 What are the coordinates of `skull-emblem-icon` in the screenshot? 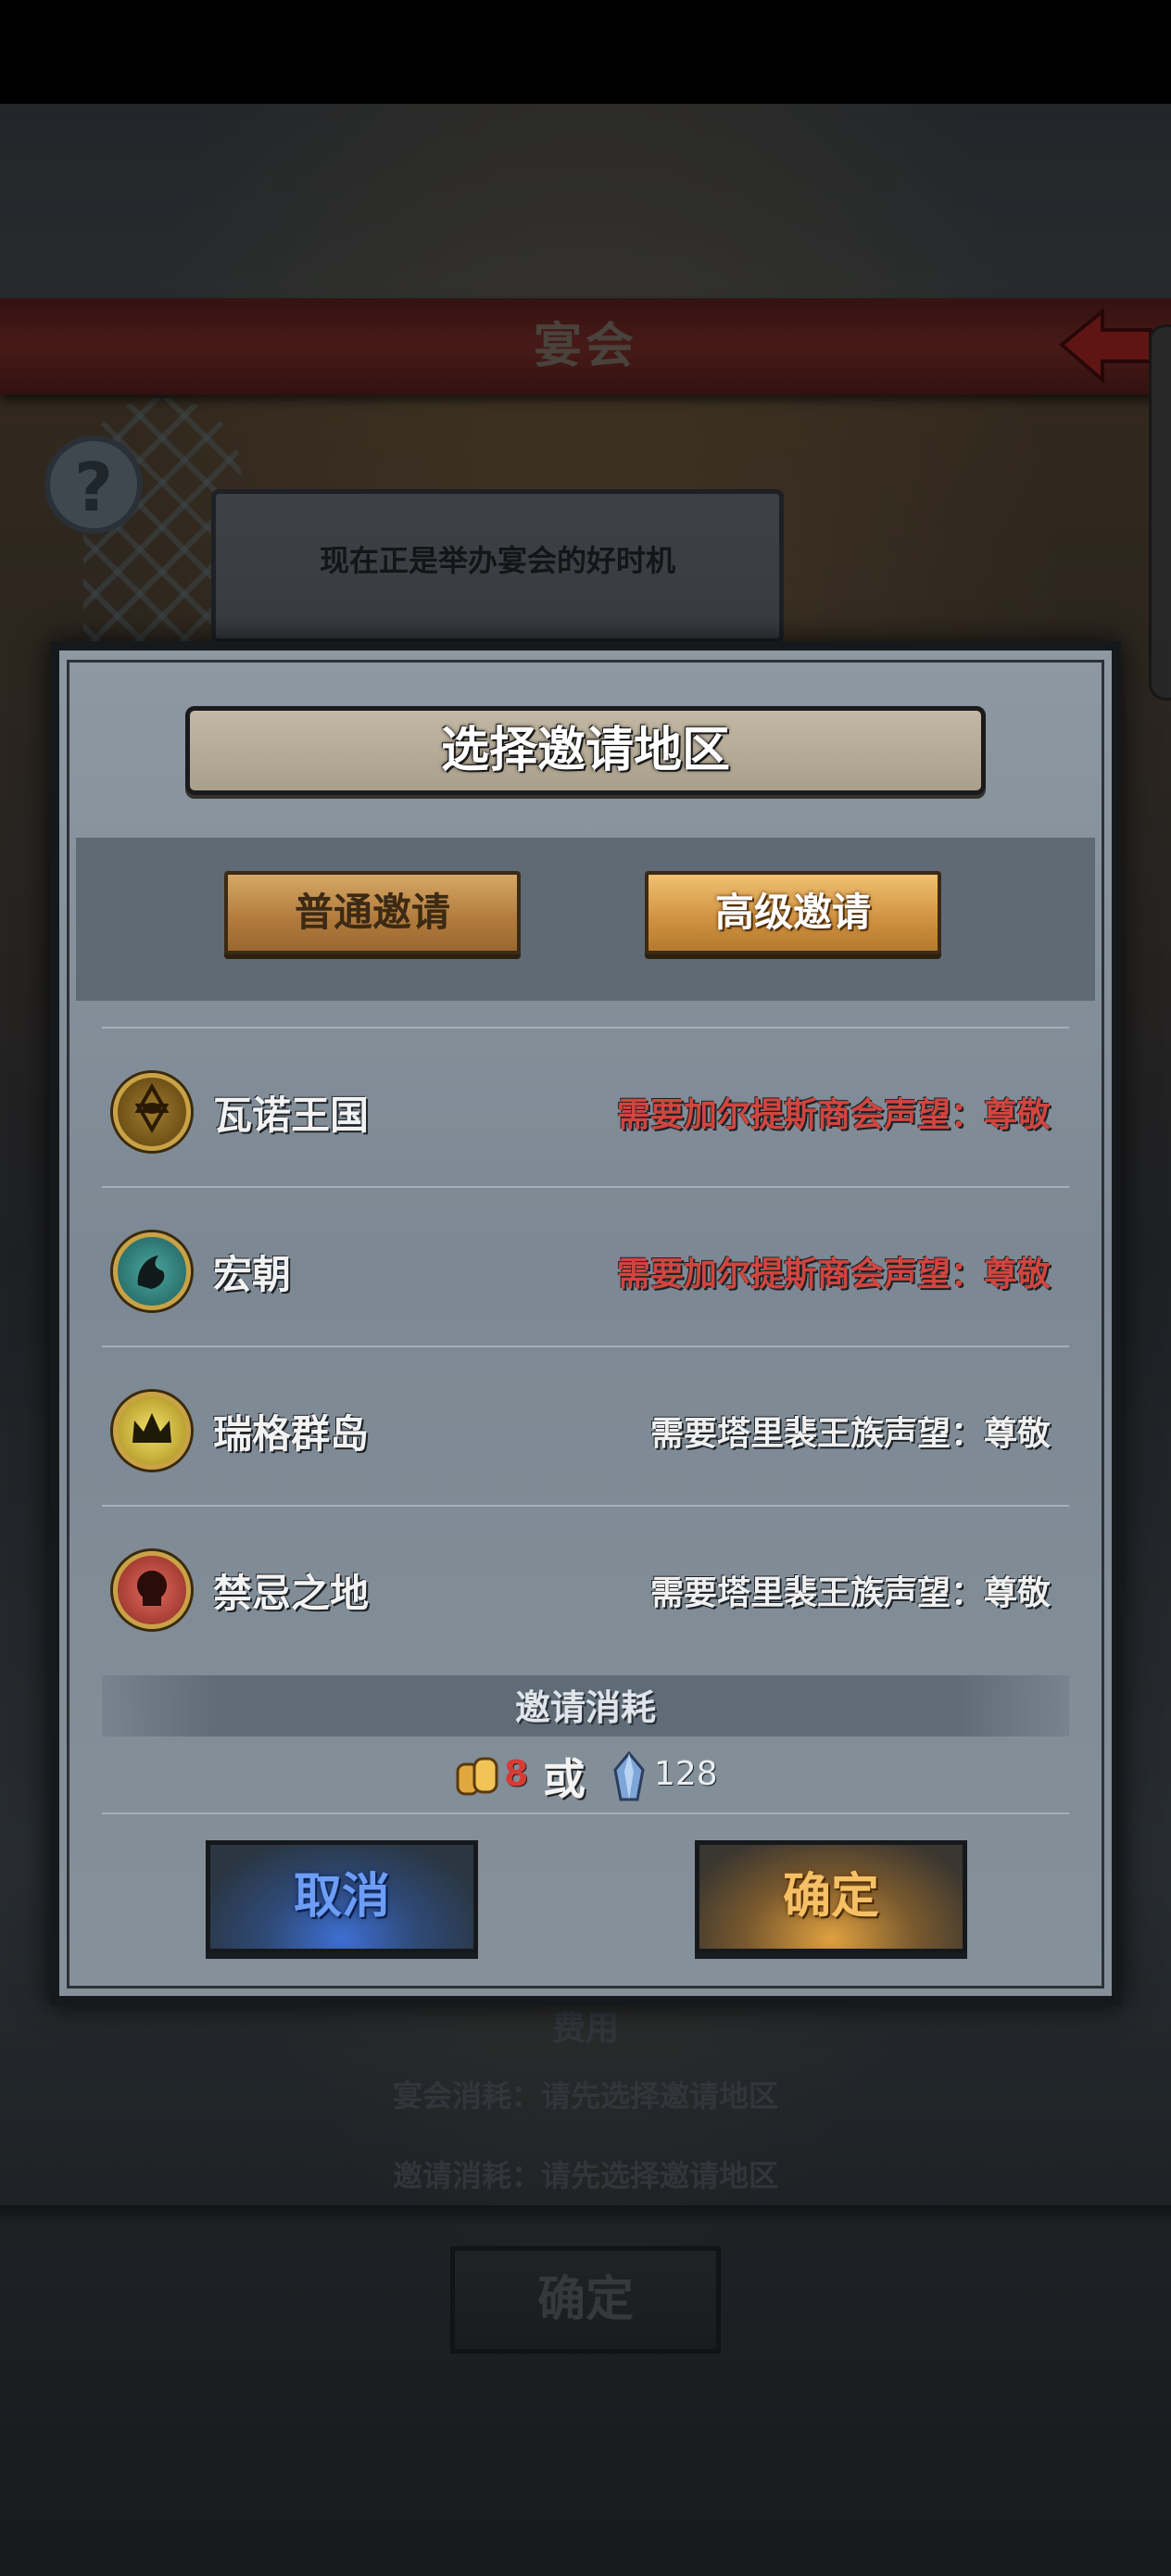 It's located at (152, 1590).